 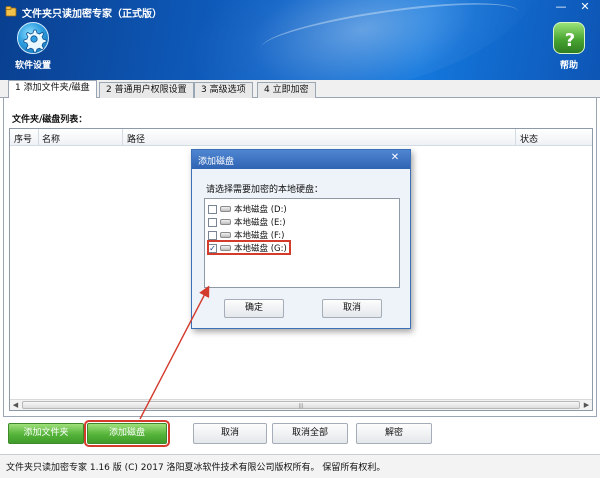 I want to click on help-button: ? 帮助, so click(x=569, y=46).